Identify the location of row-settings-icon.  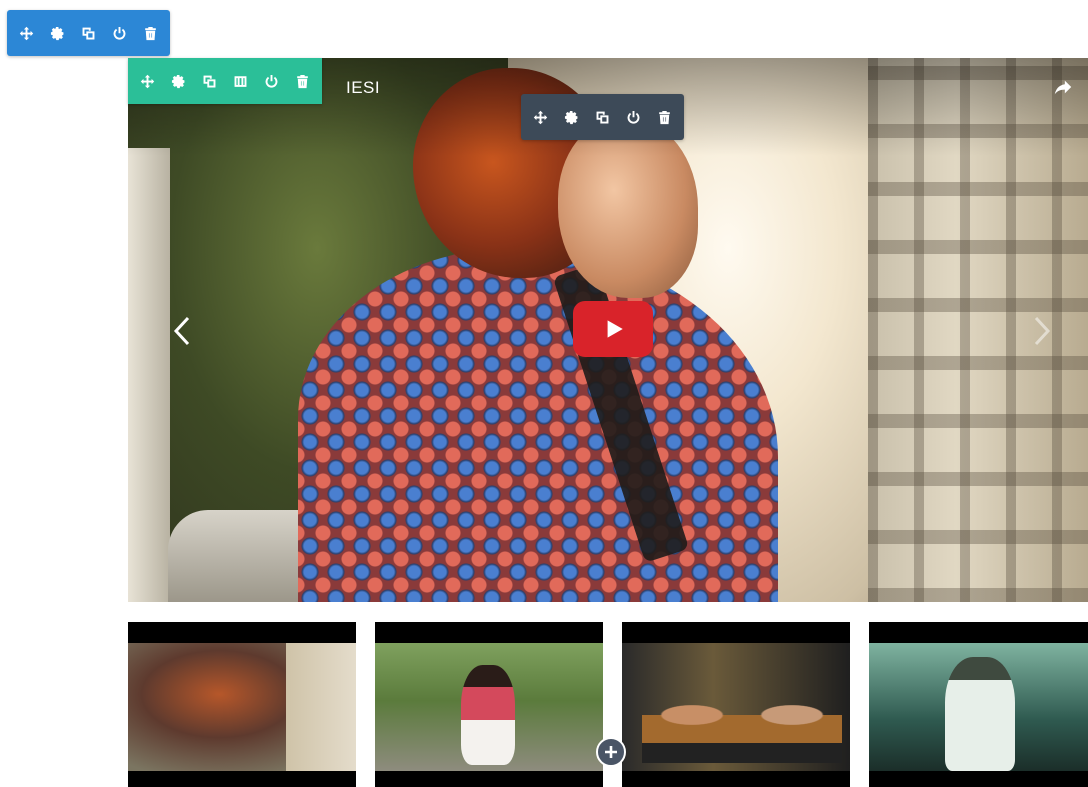
(178, 81).